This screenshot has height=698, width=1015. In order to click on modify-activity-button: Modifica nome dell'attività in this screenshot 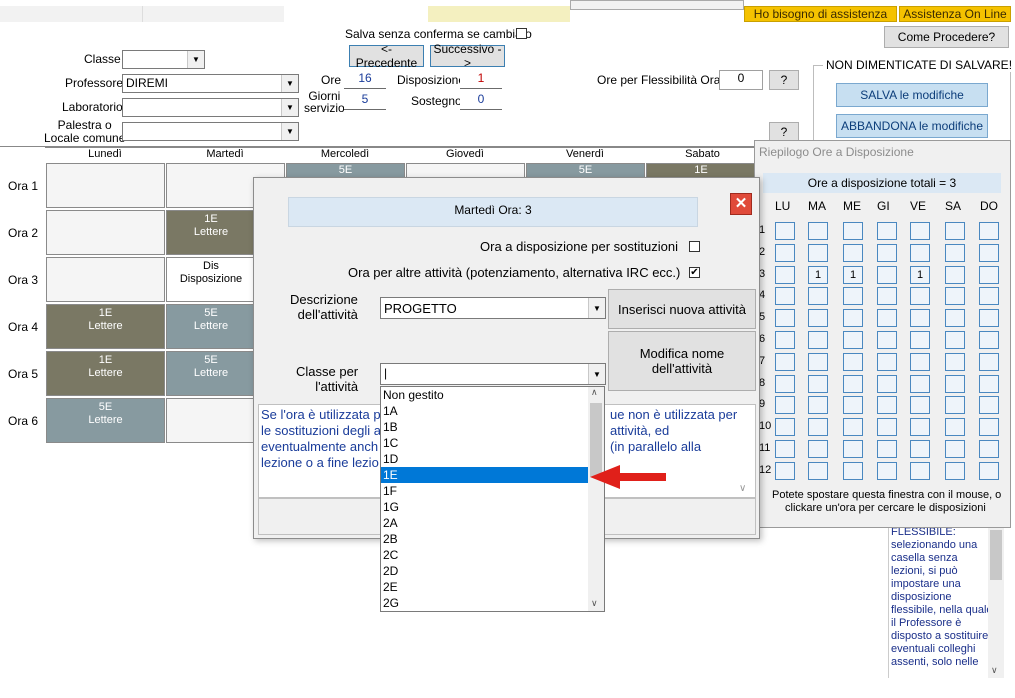, I will do `click(682, 361)`.